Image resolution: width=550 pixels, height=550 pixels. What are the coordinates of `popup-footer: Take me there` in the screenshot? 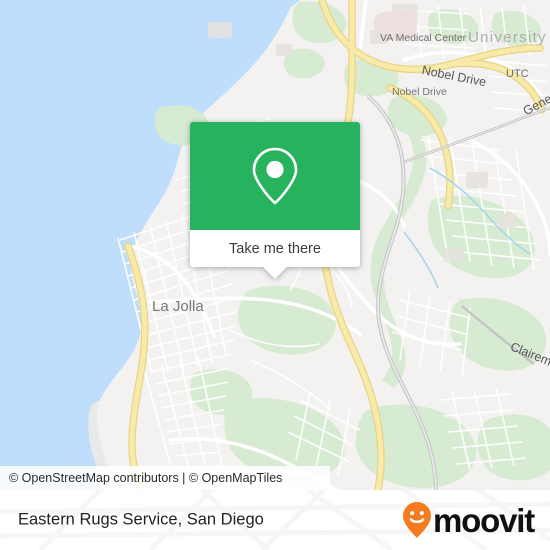 It's located at (275, 254).